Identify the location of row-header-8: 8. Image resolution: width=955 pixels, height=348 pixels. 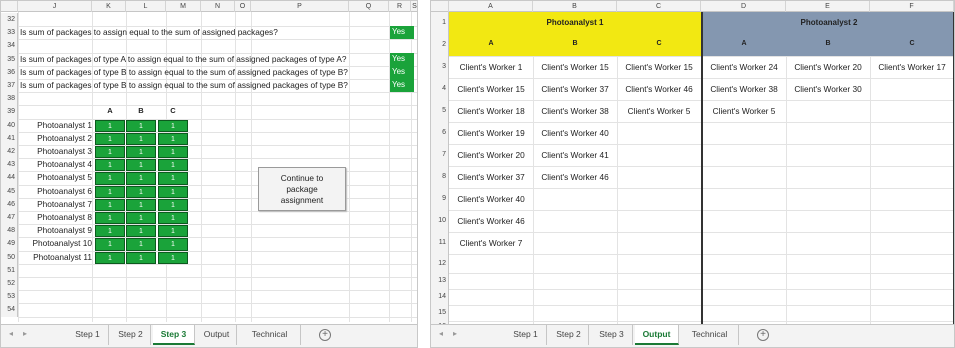
(440, 177).